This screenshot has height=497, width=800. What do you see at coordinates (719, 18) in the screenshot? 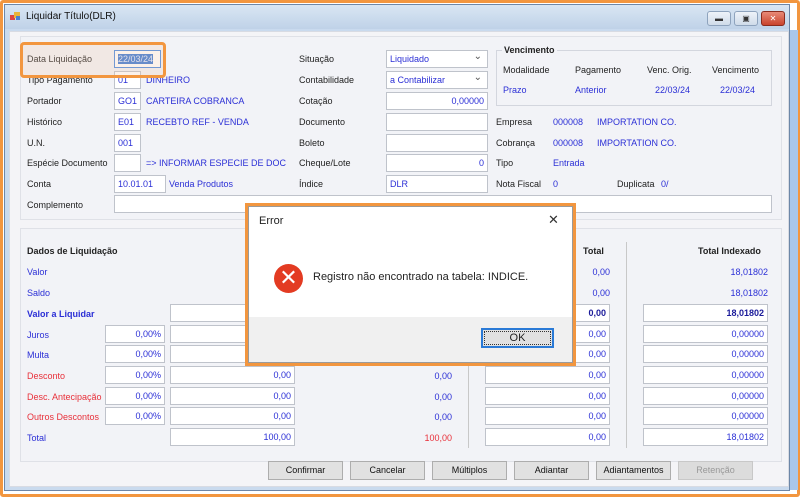
I see `minimize-button: ▬` at bounding box center [719, 18].